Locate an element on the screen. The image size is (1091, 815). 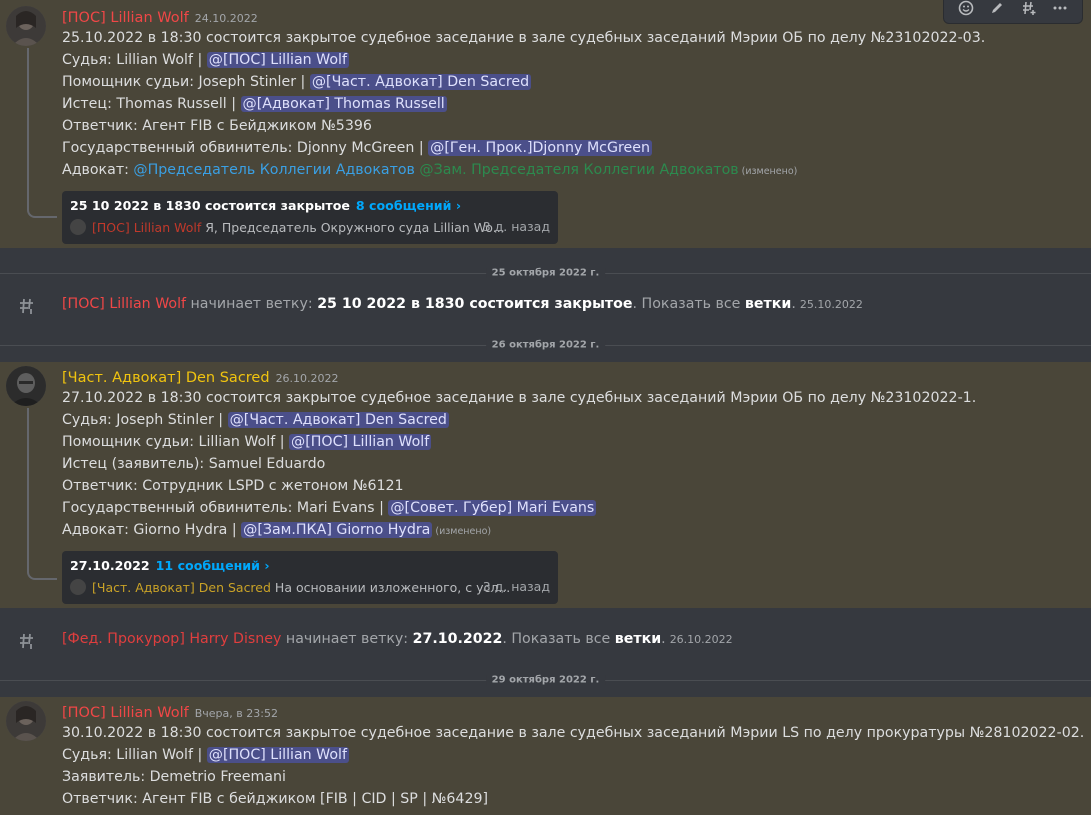
date-divider-label: 29 октября 2022 г. is located at coordinates (545, 680).